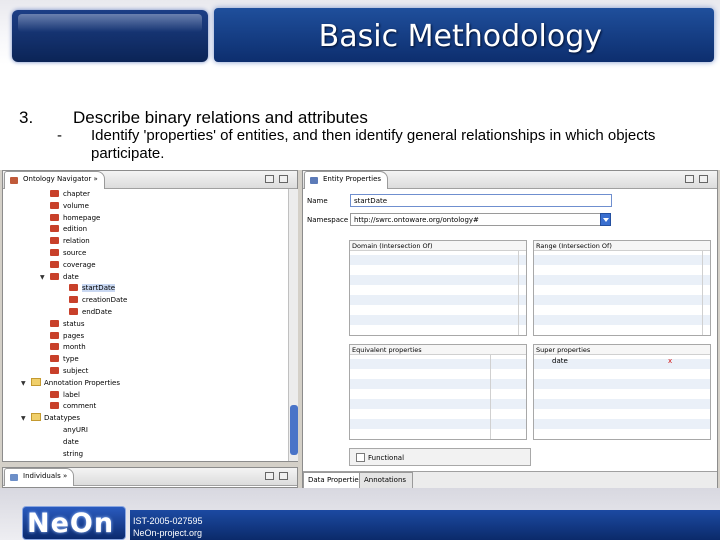 The image size is (720, 540). What do you see at coordinates (352, 179) in the screenshot?
I see `tab-entity-properties-label: Entity Properties` at bounding box center [352, 179].